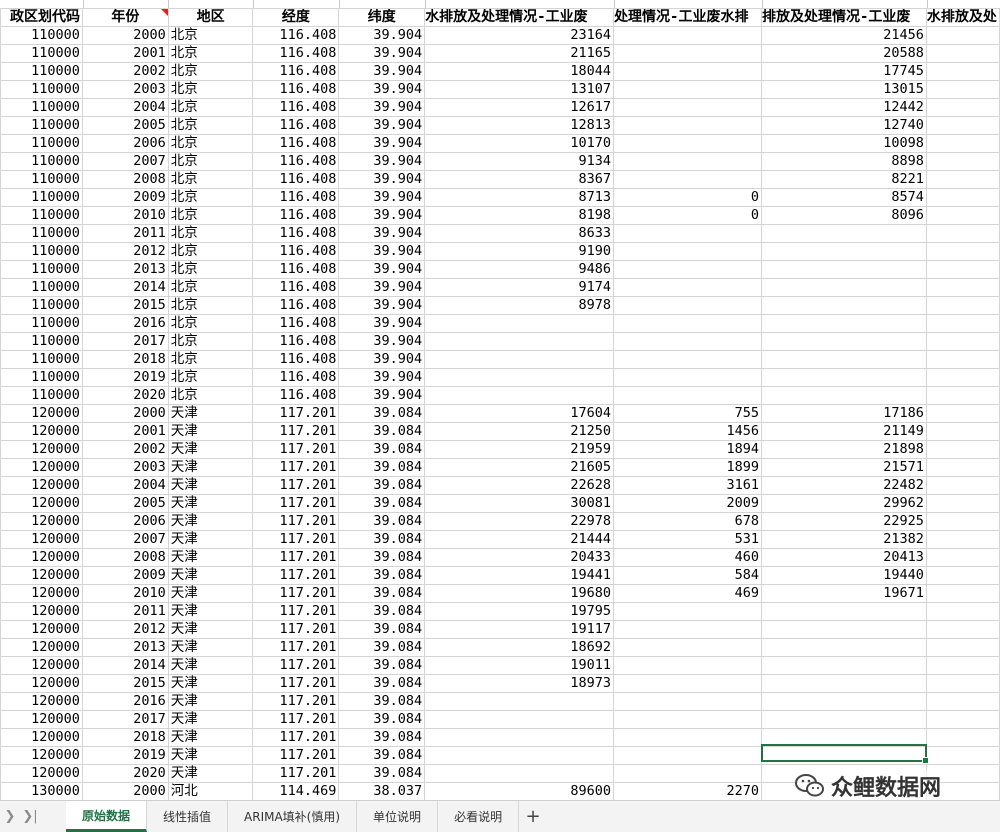 This screenshot has height=832, width=1000. I want to click on cell-wastewater-2: 0, so click(687, 197).